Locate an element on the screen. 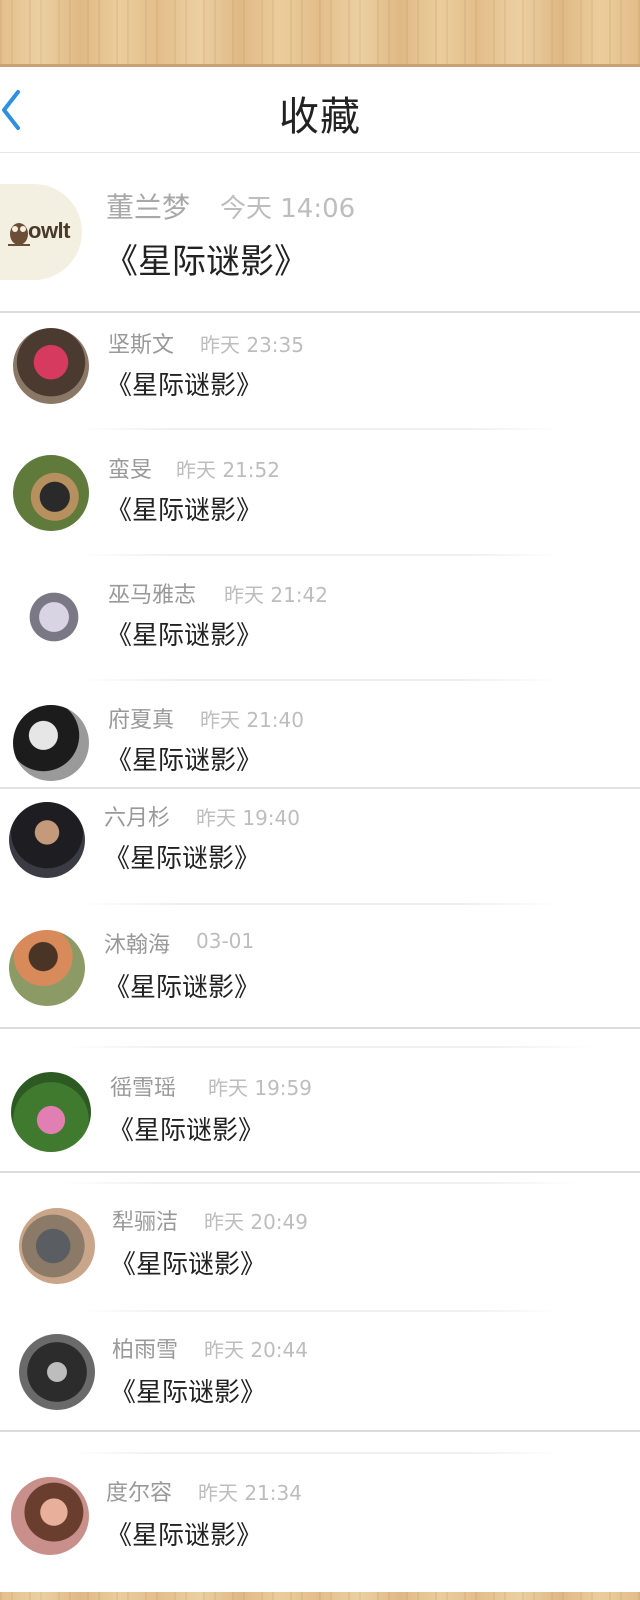 The height and width of the screenshot is (1600, 640). list-item: 柏雨雪 昨天 20:44 《星际谜影》 is located at coordinates (320, 1375).